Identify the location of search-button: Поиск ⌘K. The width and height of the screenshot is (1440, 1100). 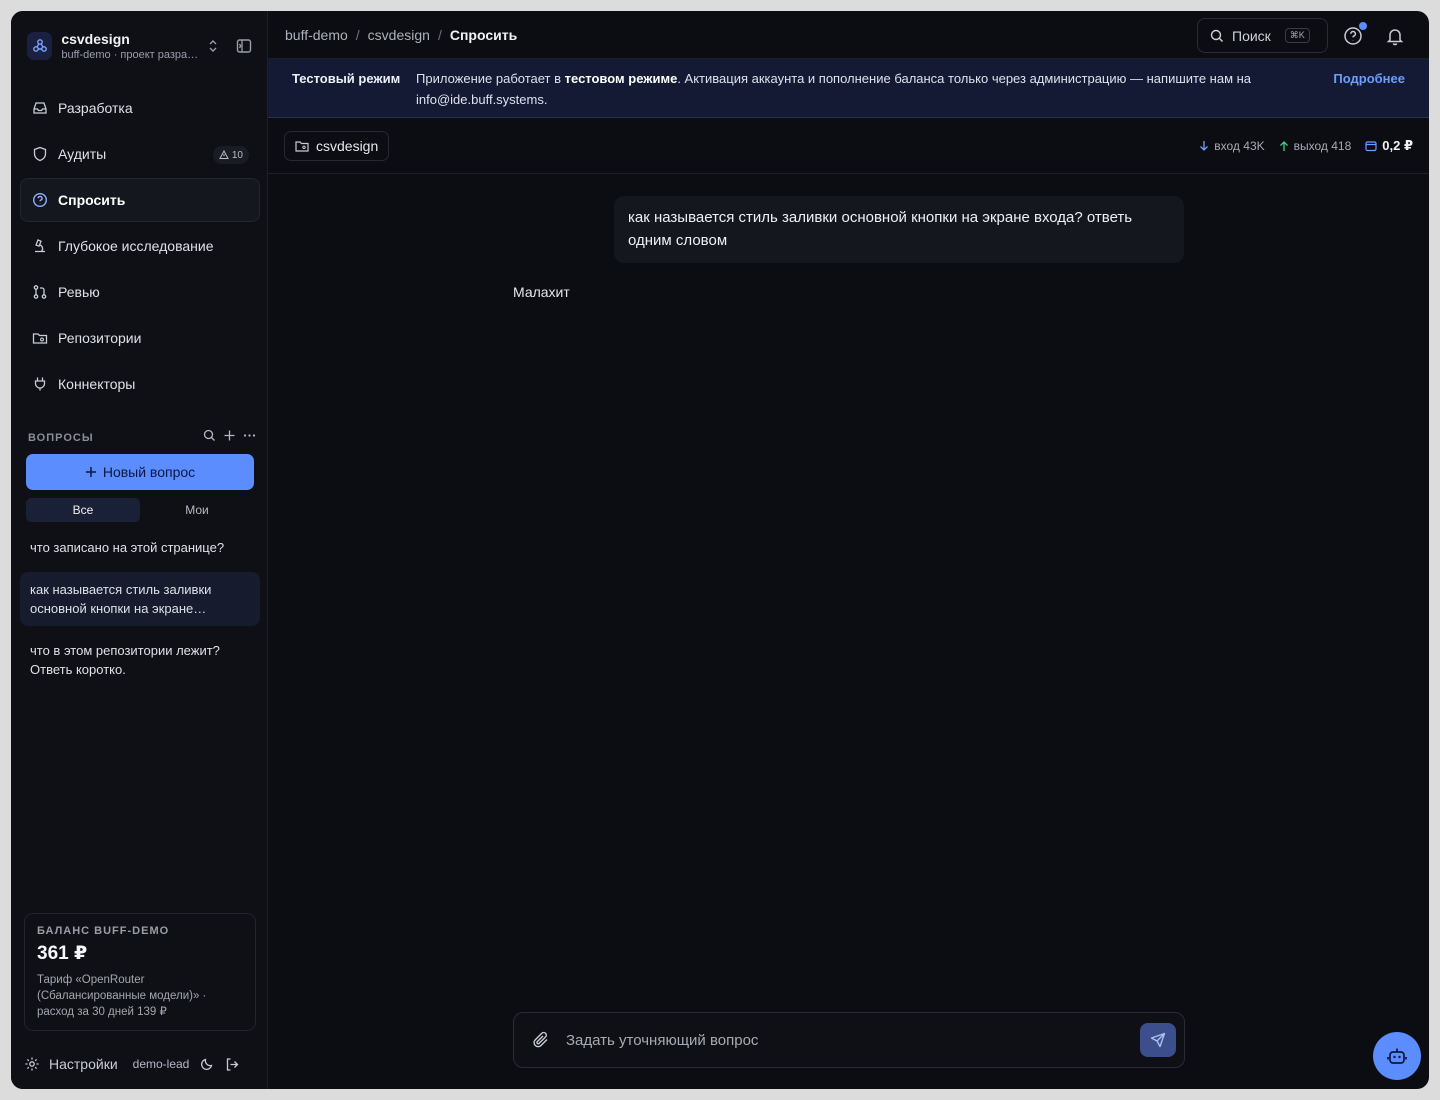
(1262, 35).